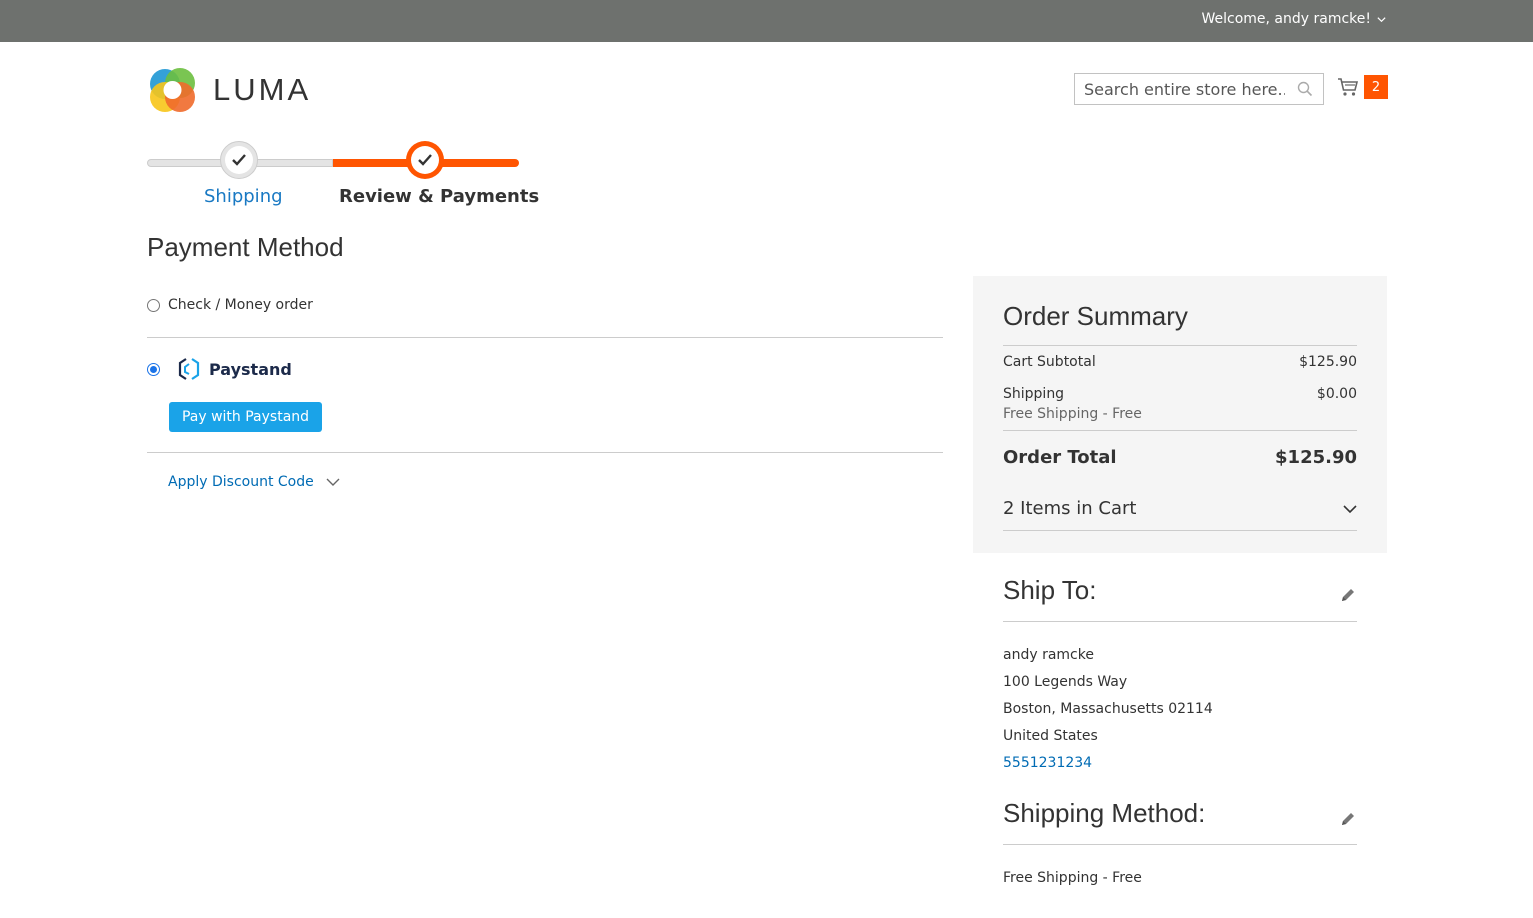 The height and width of the screenshot is (918, 1533). What do you see at coordinates (1305, 89) in the screenshot?
I see `search-icon` at bounding box center [1305, 89].